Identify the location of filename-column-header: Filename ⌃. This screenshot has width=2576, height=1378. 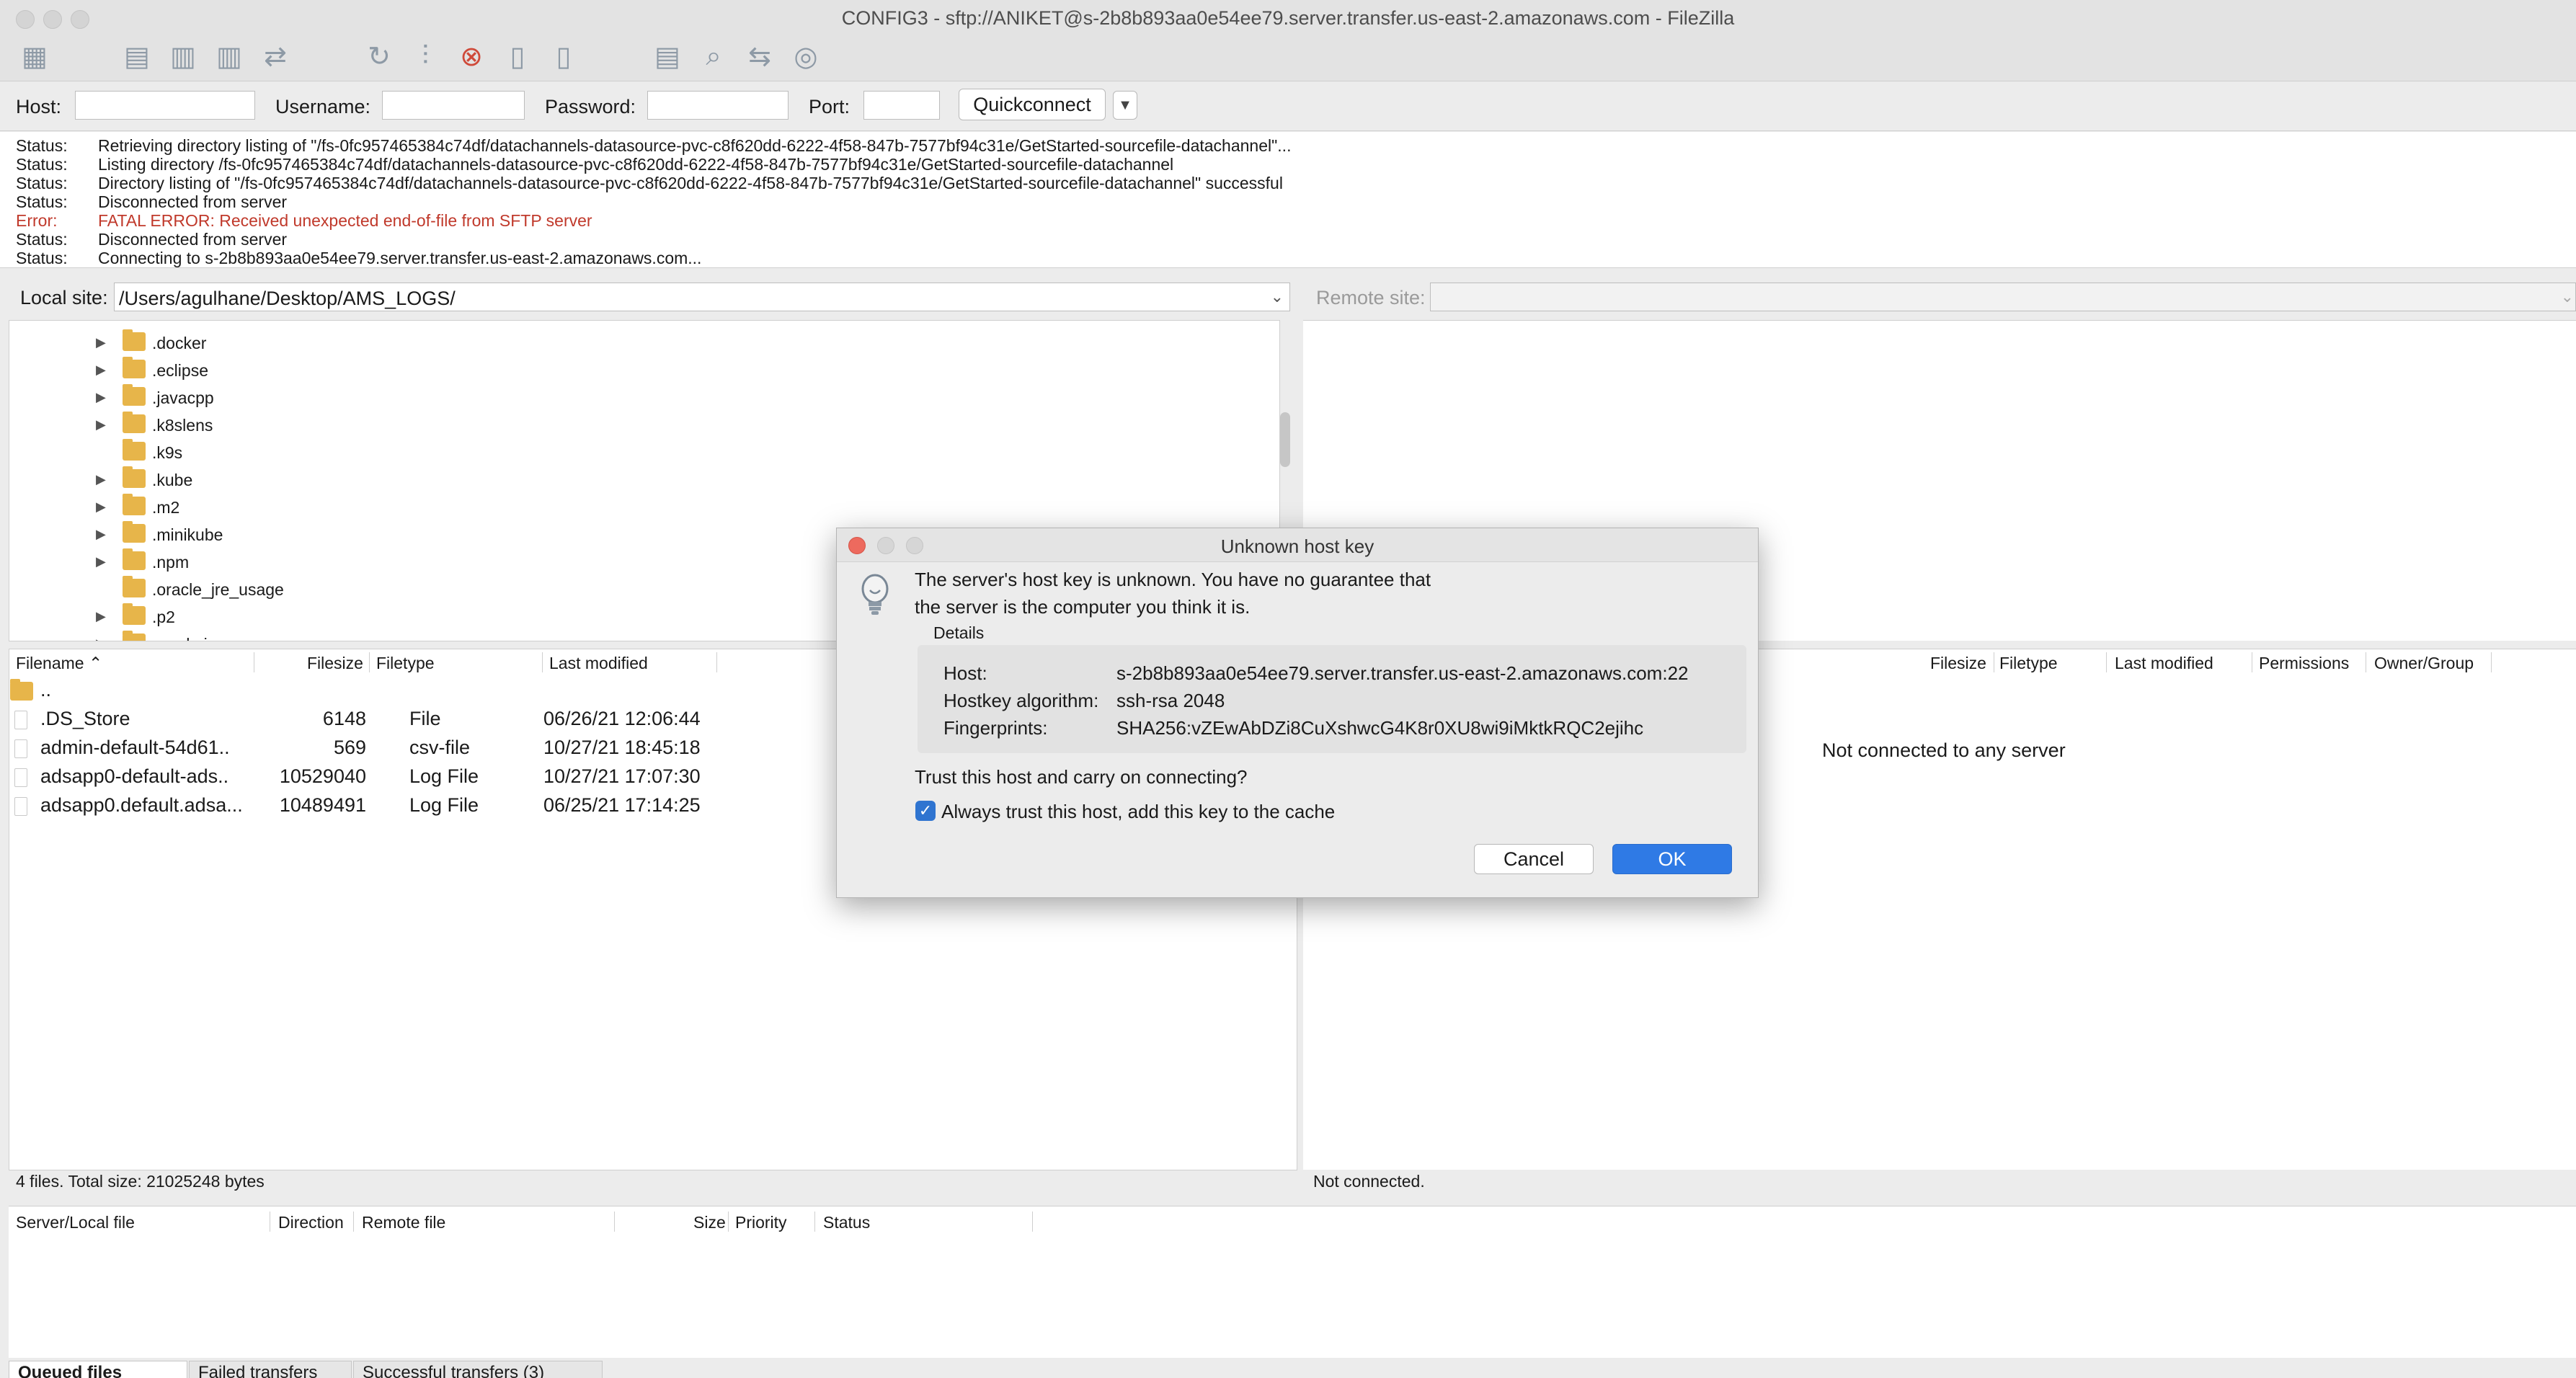
(59, 663).